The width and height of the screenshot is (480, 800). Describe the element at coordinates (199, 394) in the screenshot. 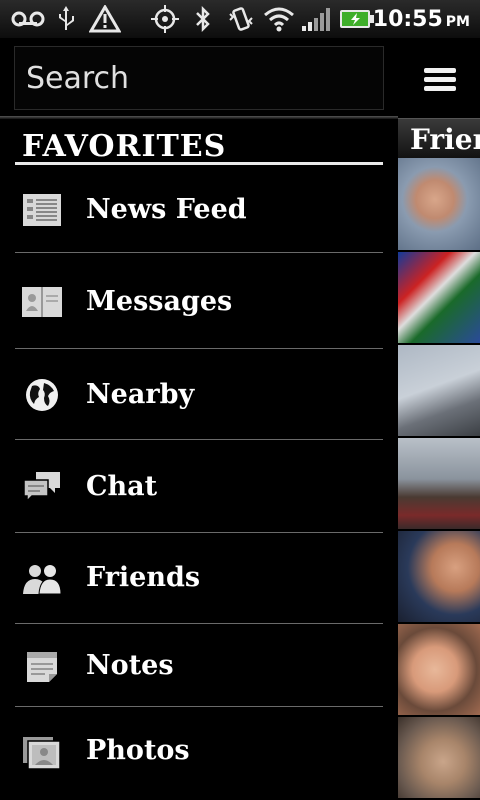

I see `menu-item-nearby: Nearby` at that location.